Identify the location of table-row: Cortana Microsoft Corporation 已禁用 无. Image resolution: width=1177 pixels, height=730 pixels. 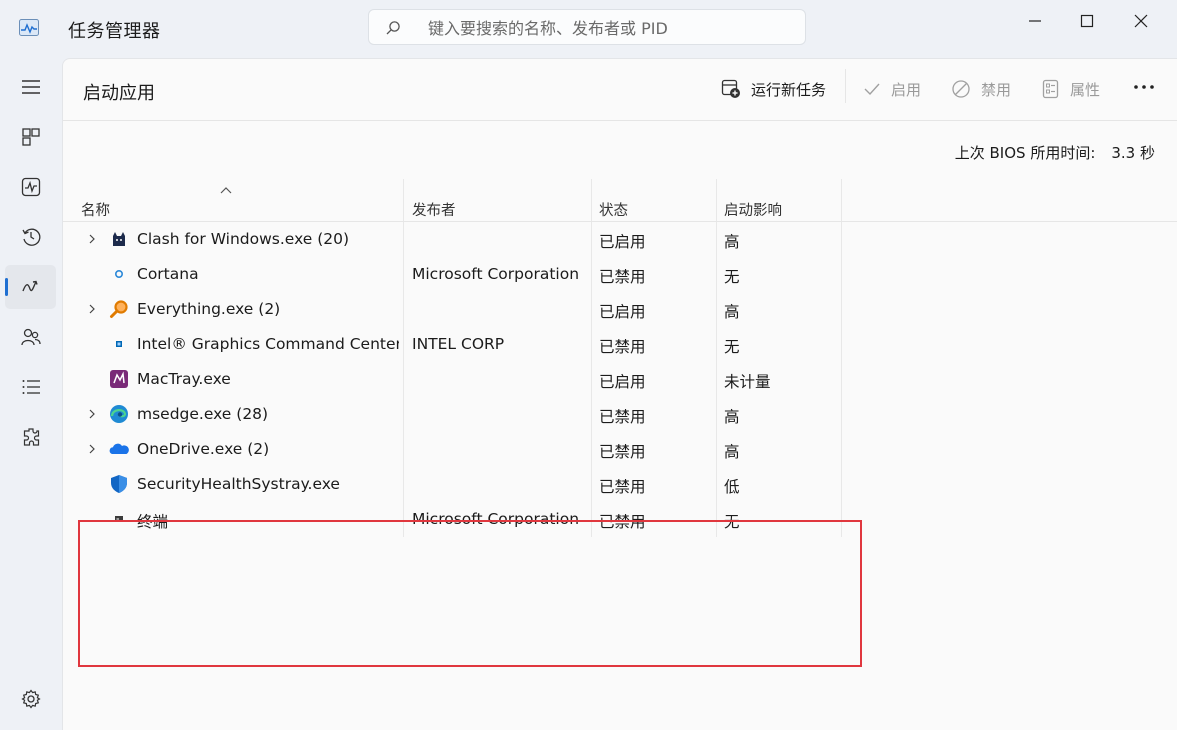
(620, 274).